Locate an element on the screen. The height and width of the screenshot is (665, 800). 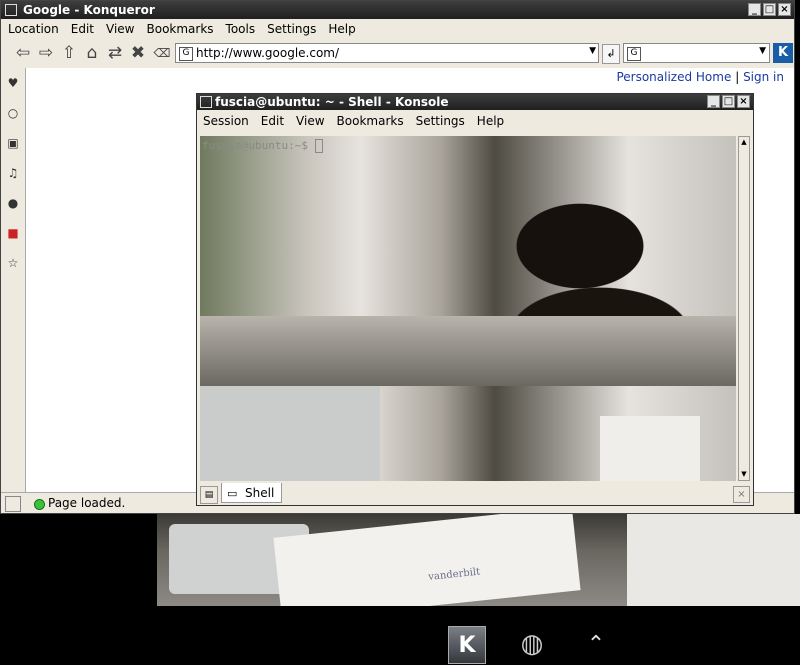
kde-menu-icon: K is located at coordinates (467, 645).